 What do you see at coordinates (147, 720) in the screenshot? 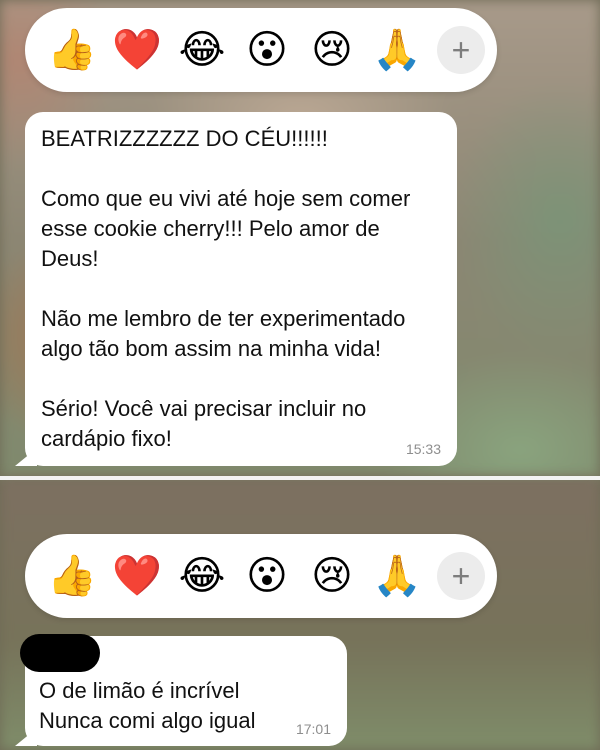
I see `message-line: Nunca comi algo igual` at bounding box center [147, 720].